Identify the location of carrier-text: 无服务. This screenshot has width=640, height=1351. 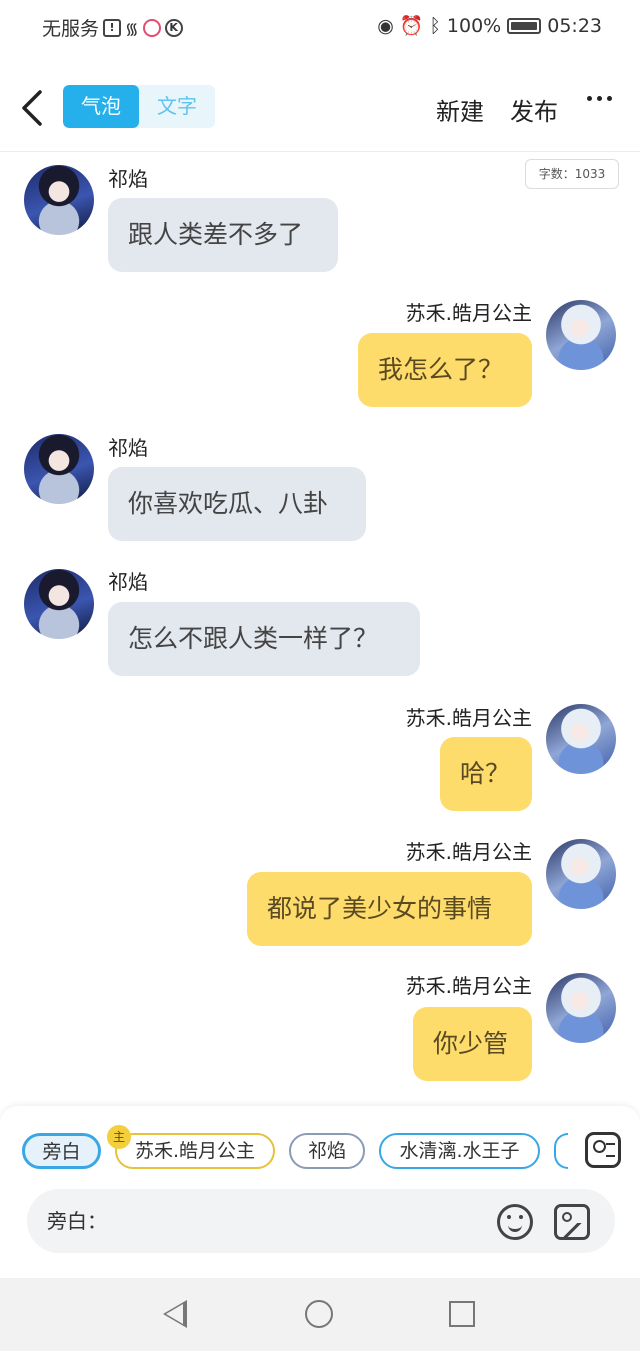
(71, 29).